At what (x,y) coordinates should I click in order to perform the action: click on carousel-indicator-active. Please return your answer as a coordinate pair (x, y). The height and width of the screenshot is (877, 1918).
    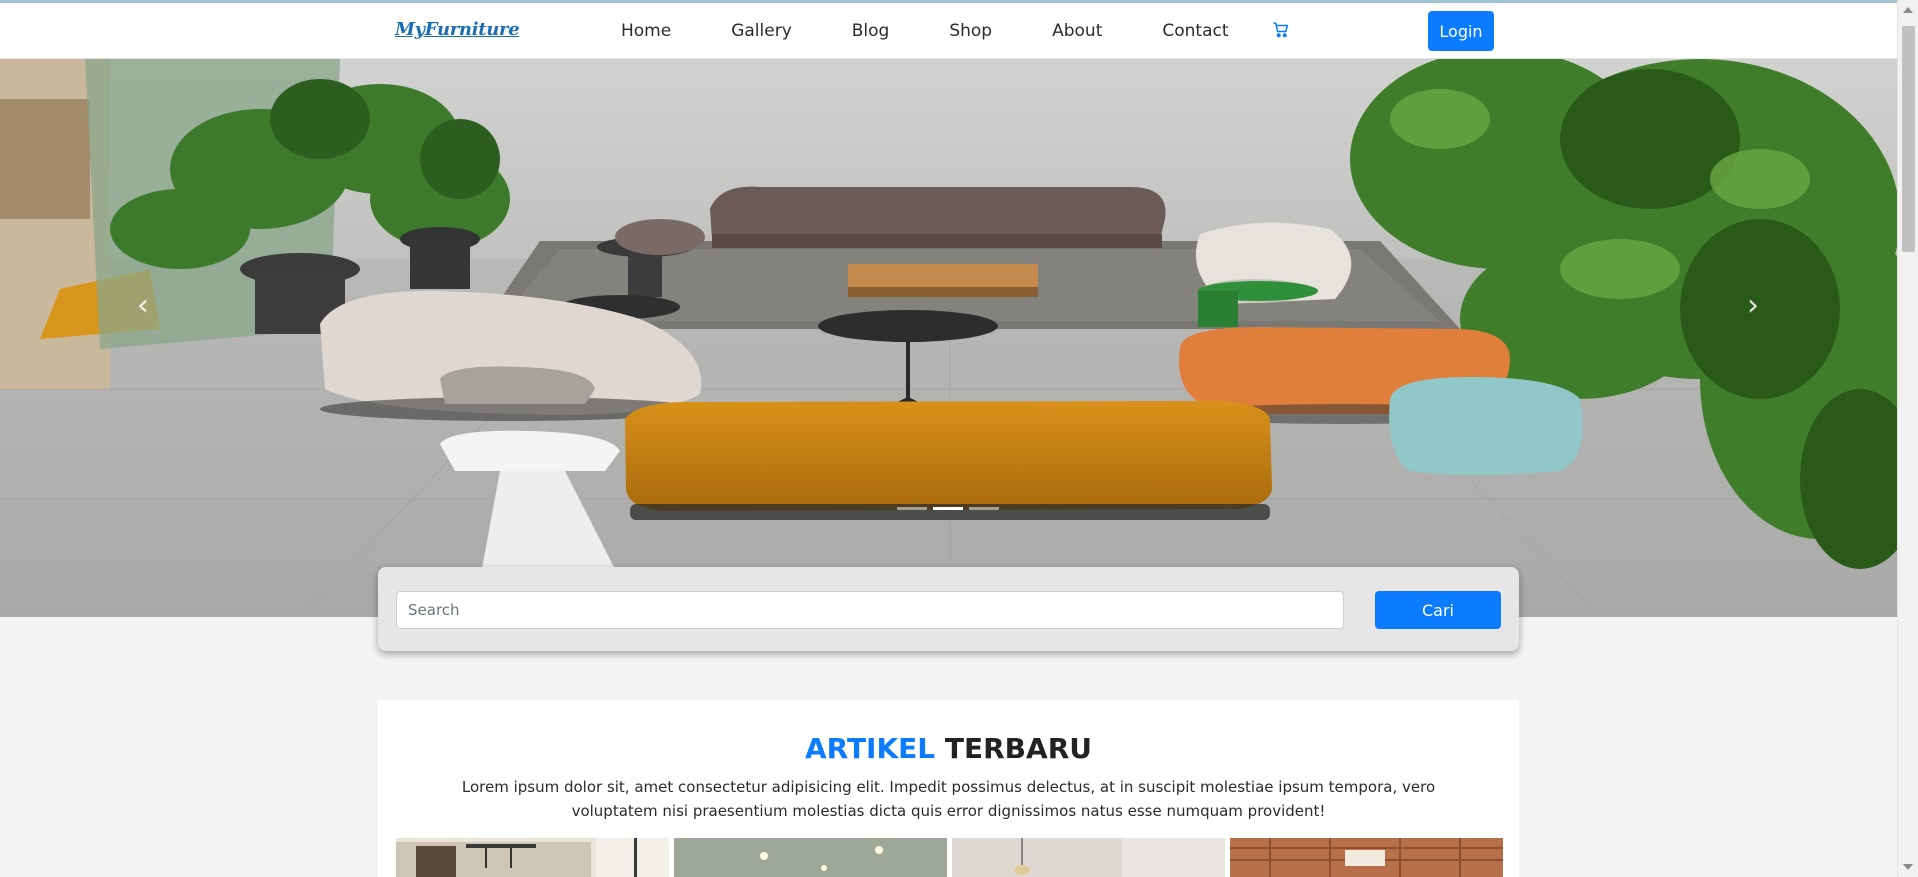
    Looking at the image, I should click on (948, 508).